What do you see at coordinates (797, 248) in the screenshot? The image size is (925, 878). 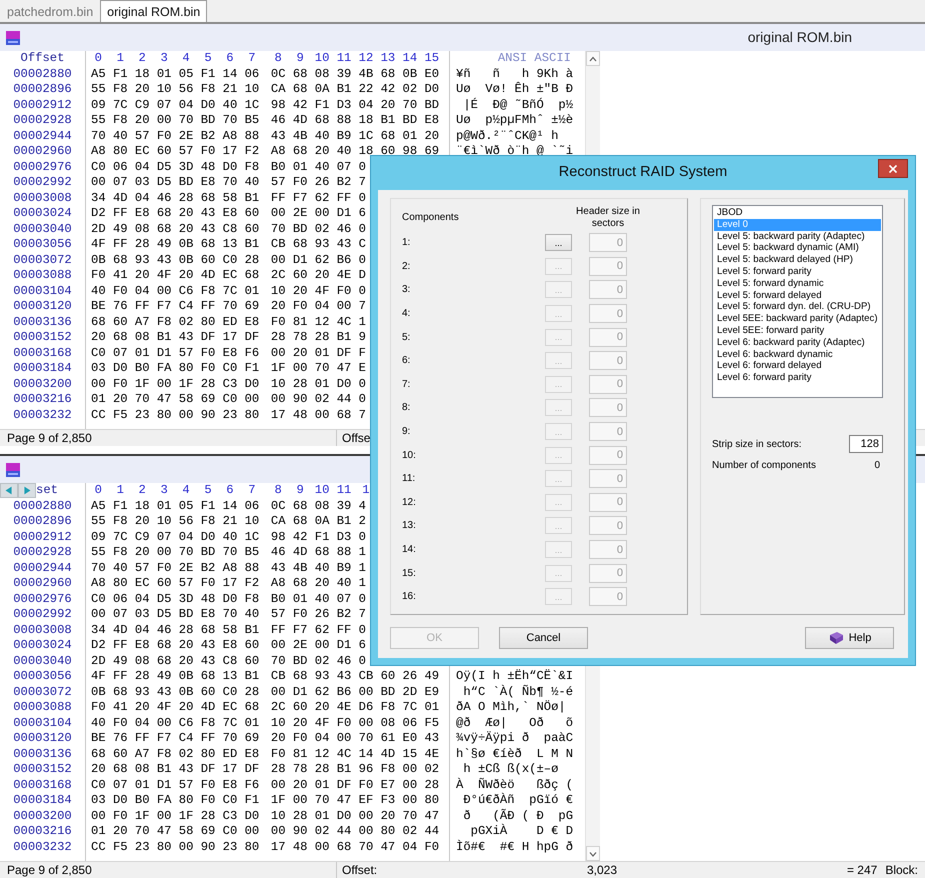 I see `list-item: Level 5: backward dynamic (AMI)` at bounding box center [797, 248].